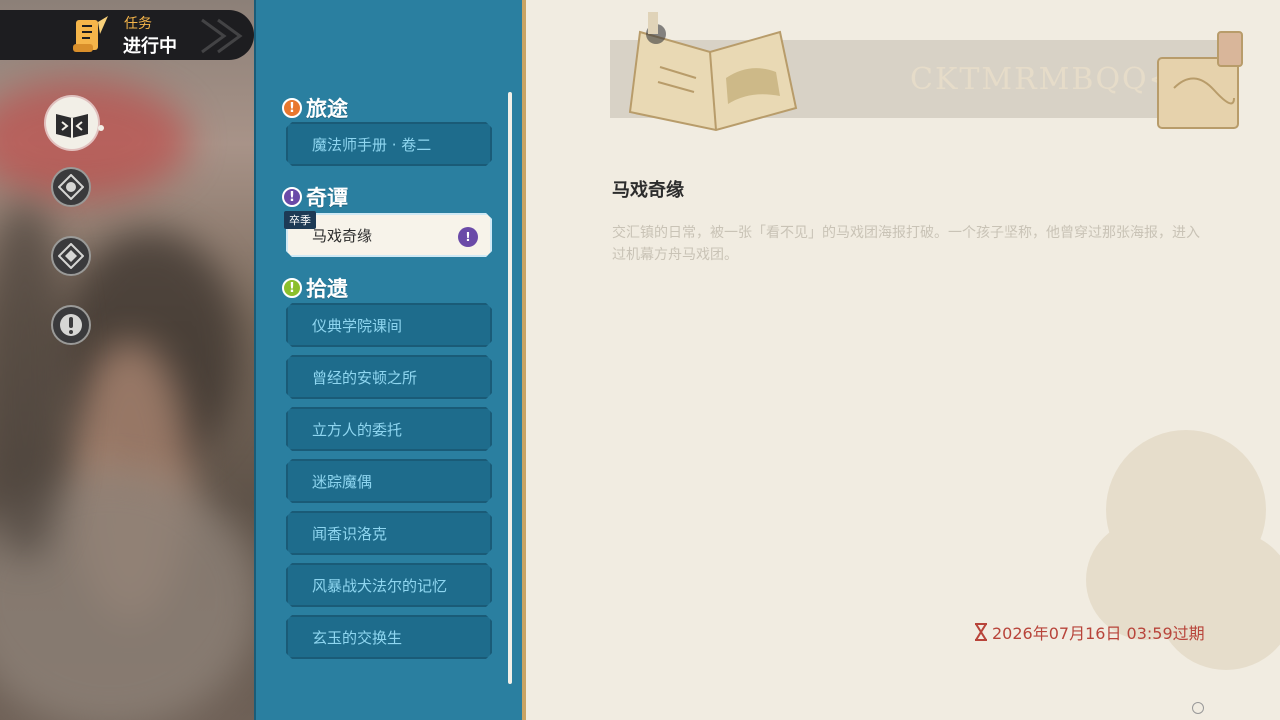 This screenshot has width=1280, height=720. I want to click on quest-item: 立方人的委托, so click(389, 429).